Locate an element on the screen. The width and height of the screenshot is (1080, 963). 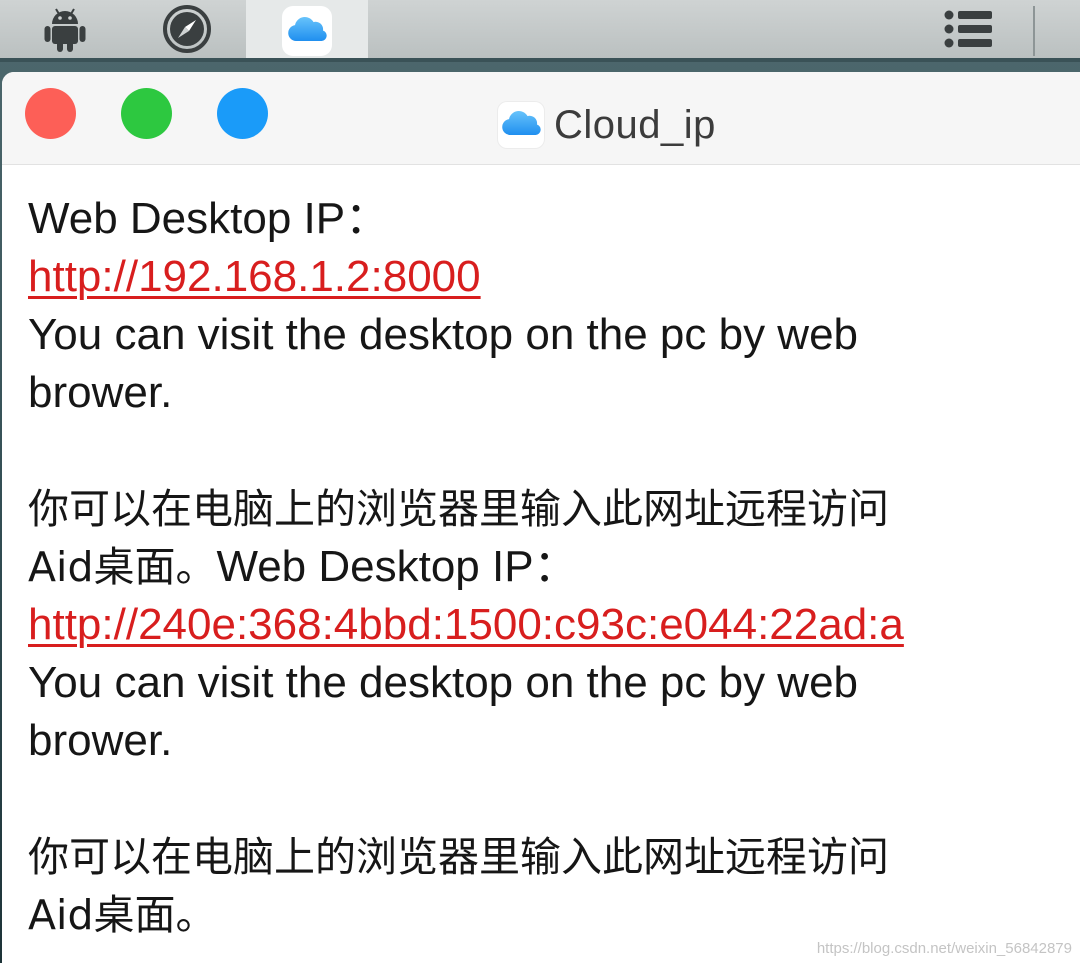
ipv6-chinese-description-end: Aid桌面。 is located at coordinates (122, 915).